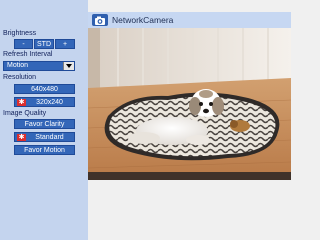 The width and height of the screenshot is (320, 240). I want to click on resolution-640-button: 640x480, so click(44, 89).